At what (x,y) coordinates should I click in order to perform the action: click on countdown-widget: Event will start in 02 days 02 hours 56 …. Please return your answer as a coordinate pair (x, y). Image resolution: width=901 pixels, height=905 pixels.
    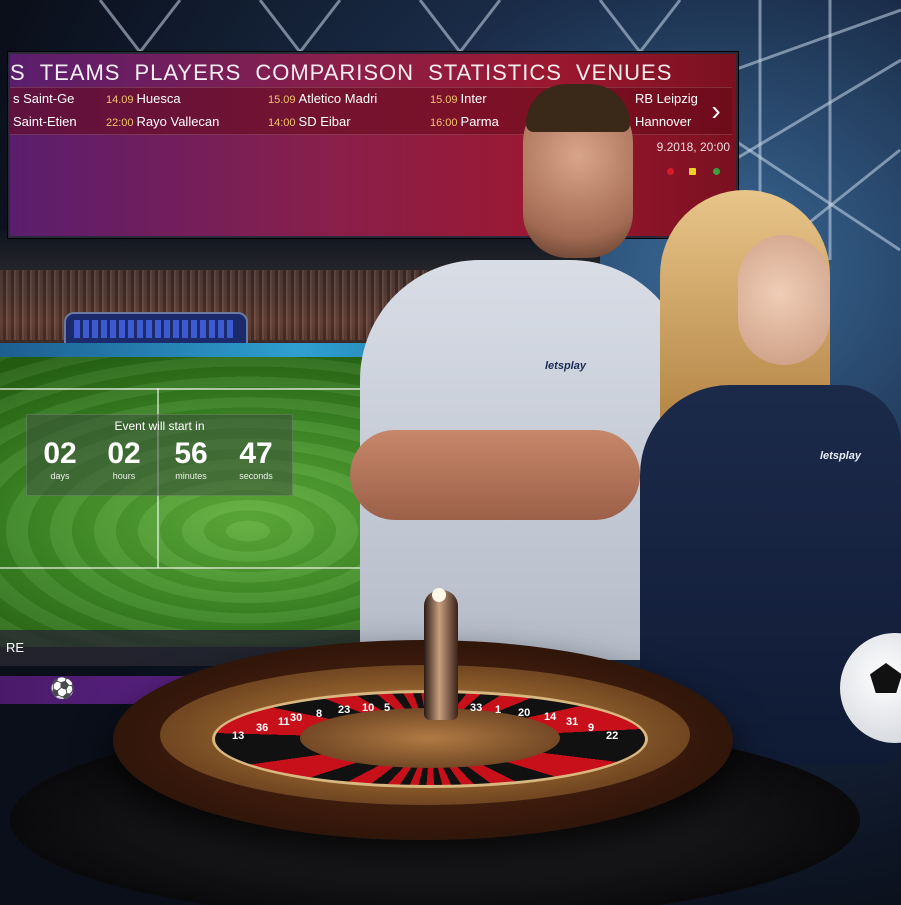
    Looking at the image, I should click on (159, 455).